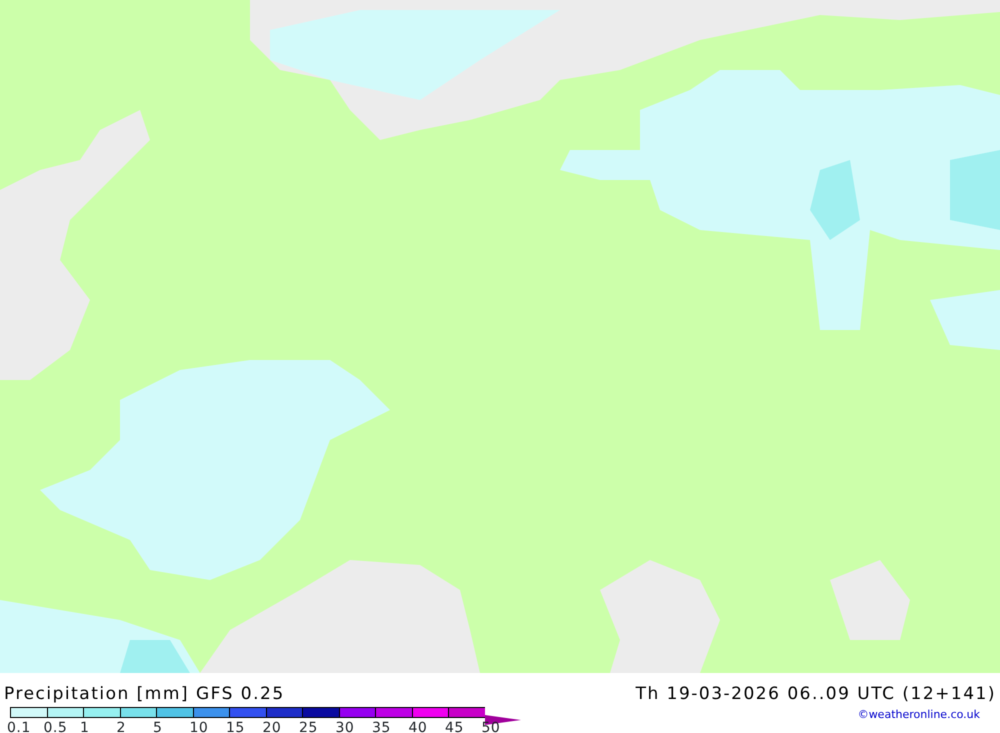 This screenshot has height=733, width=1000. Describe the element at coordinates (491, 727) in the screenshot. I see `legend-label: 50` at that location.